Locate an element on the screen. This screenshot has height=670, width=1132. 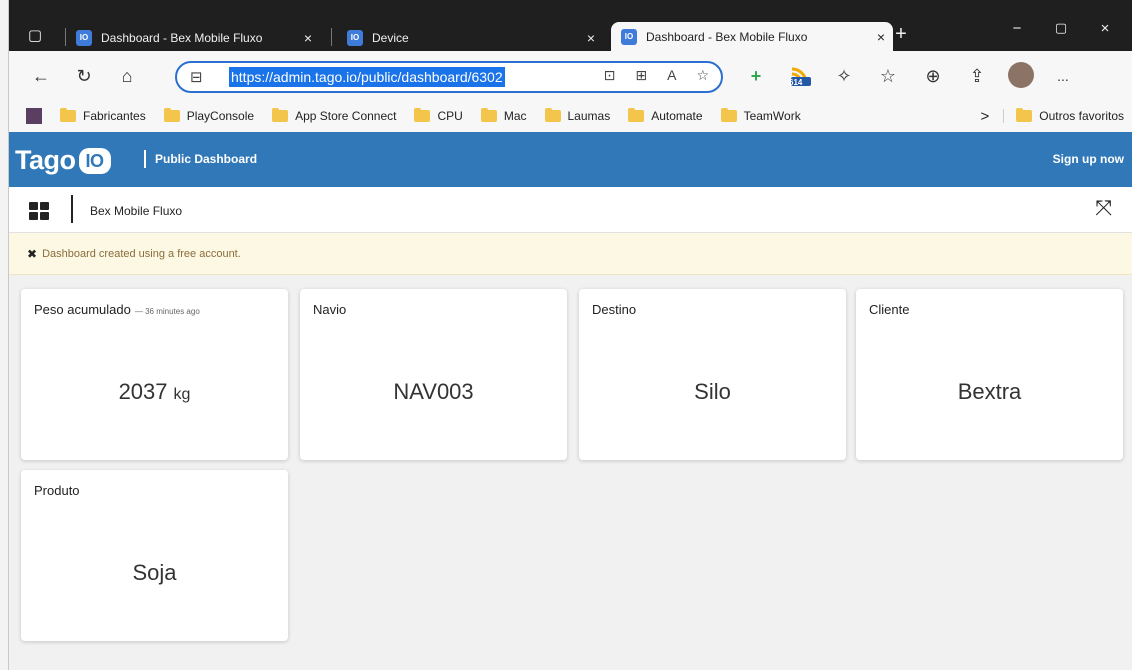
rss-extension-icon: 614 is located at coordinates (800, 76).